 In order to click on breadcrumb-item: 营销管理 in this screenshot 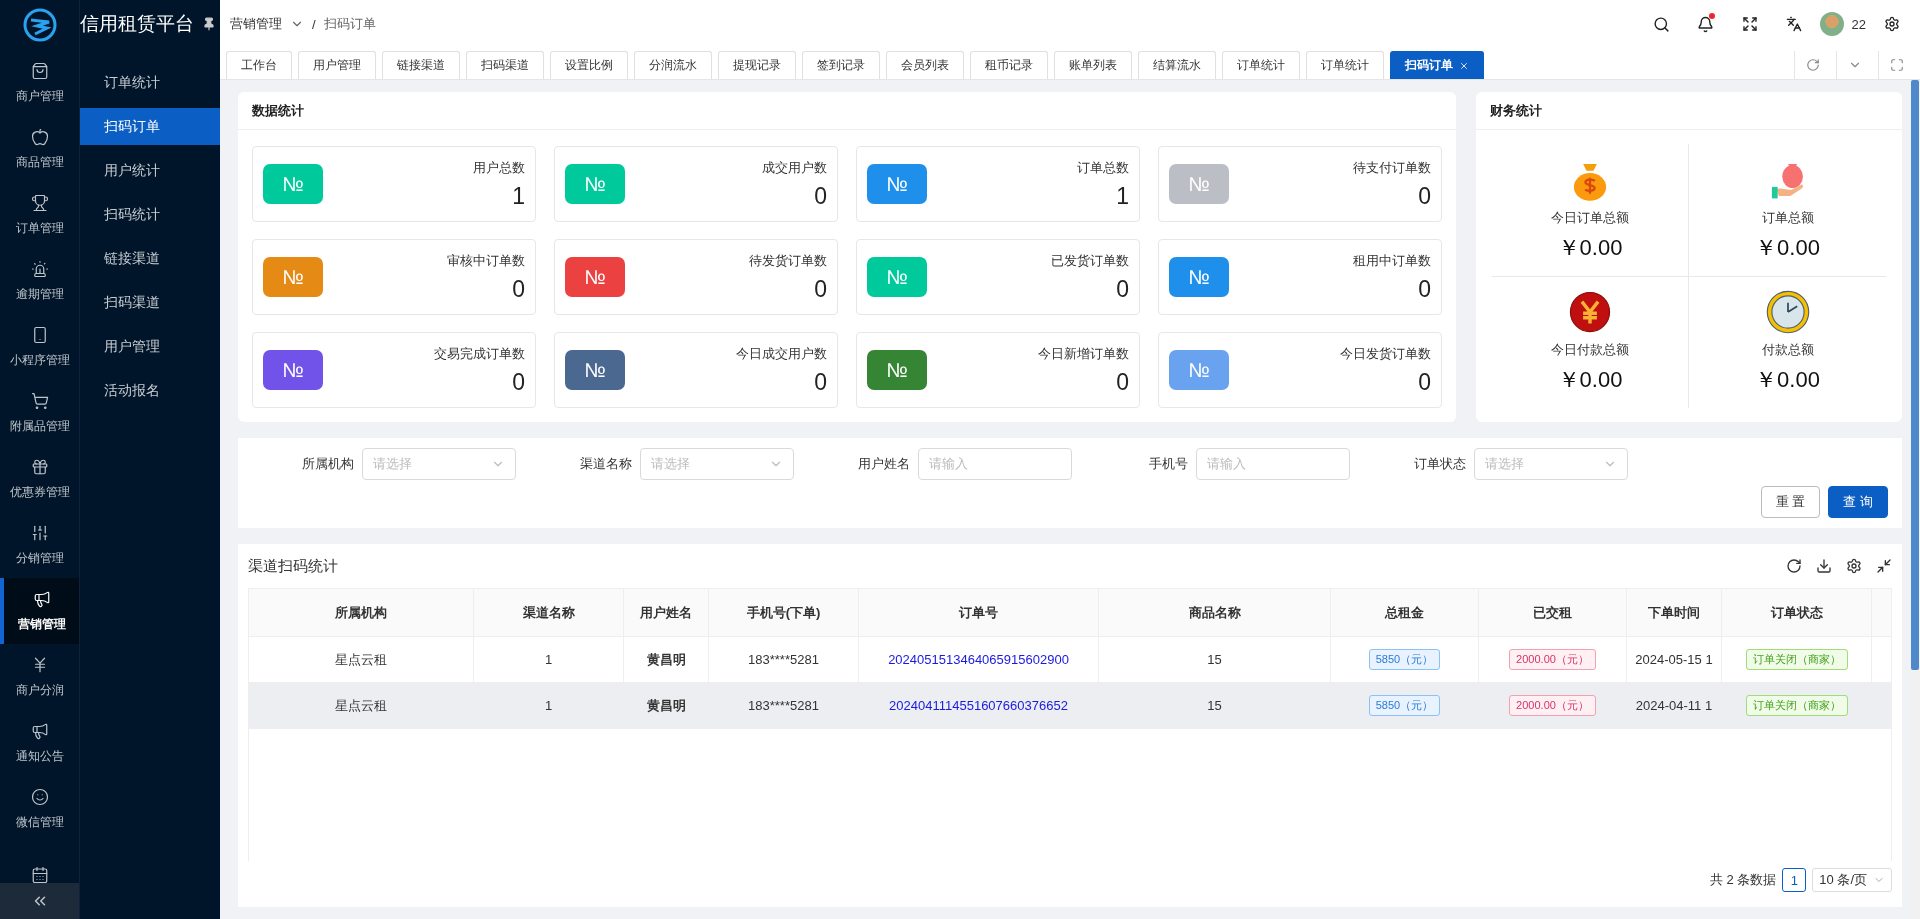, I will do `click(256, 24)`.